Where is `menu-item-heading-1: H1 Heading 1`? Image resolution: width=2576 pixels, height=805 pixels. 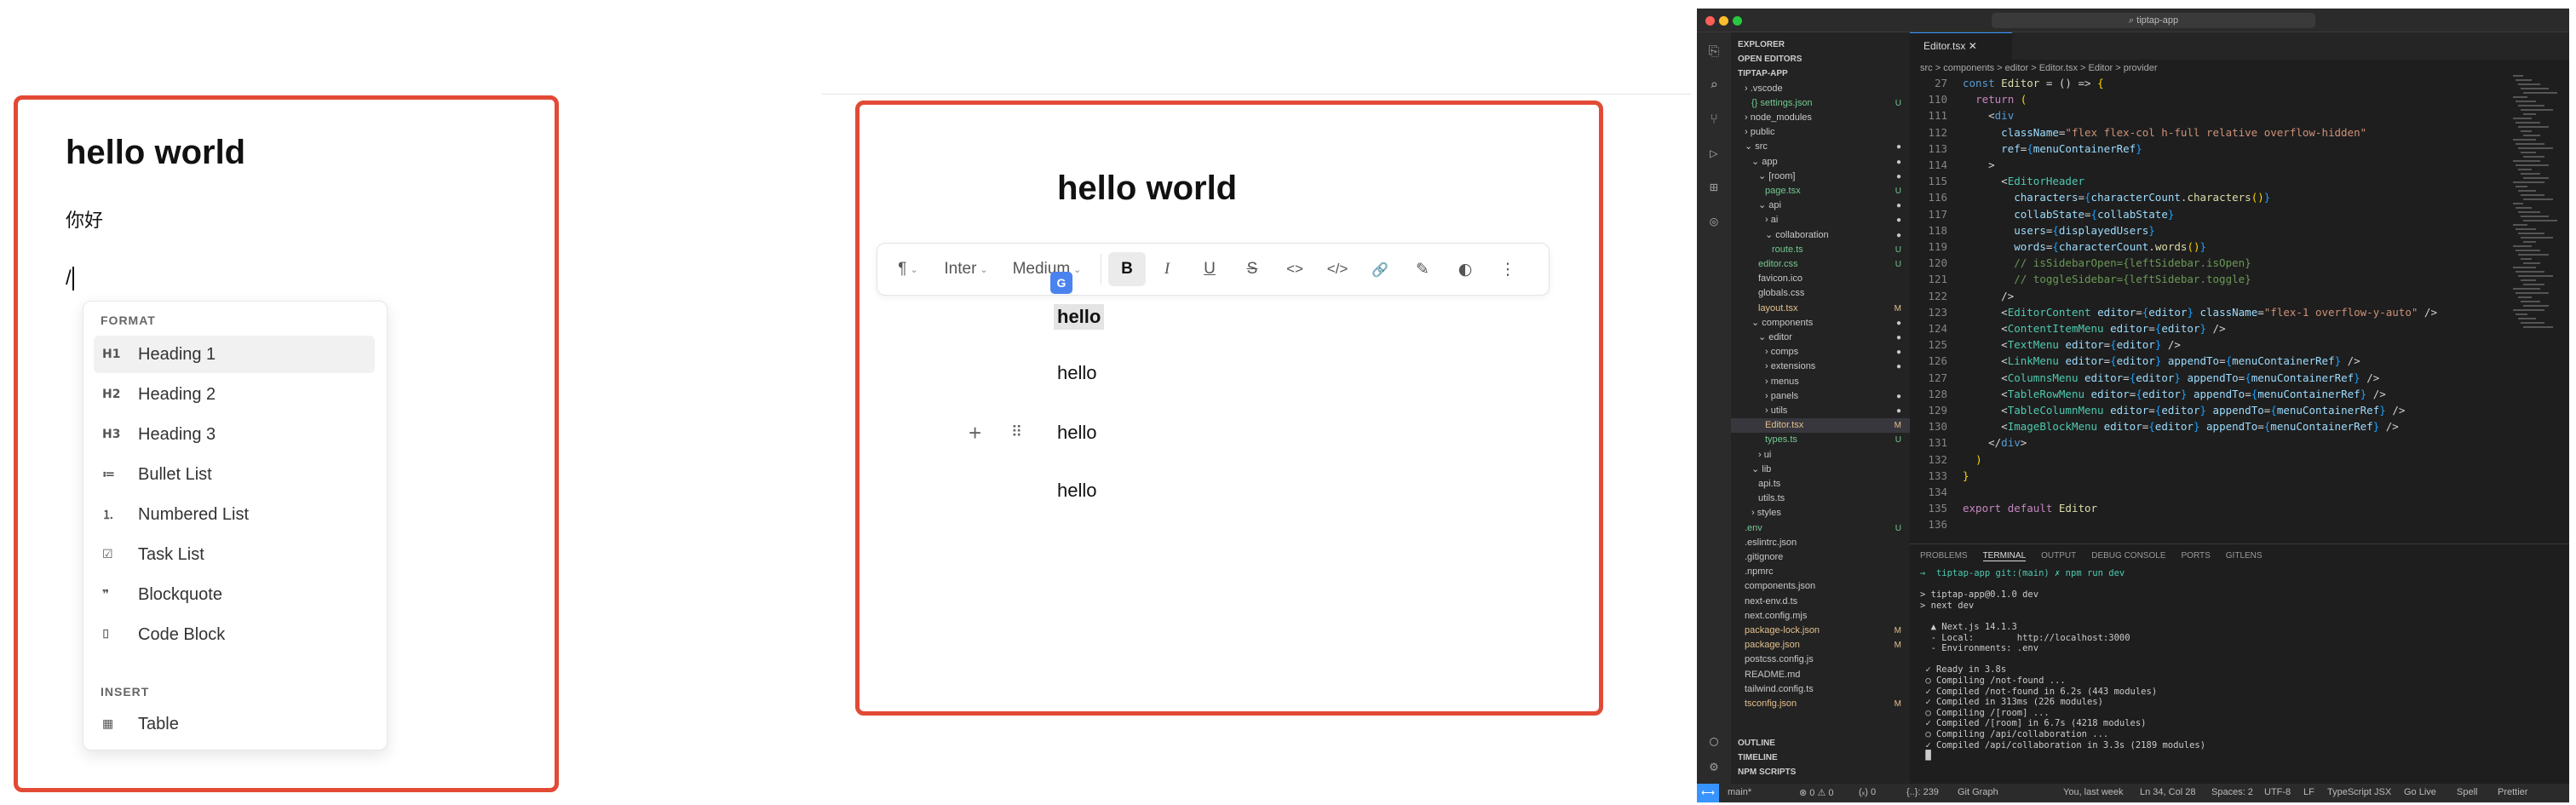
menu-item-heading-1: H1 Heading 1 is located at coordinates (234, 354).